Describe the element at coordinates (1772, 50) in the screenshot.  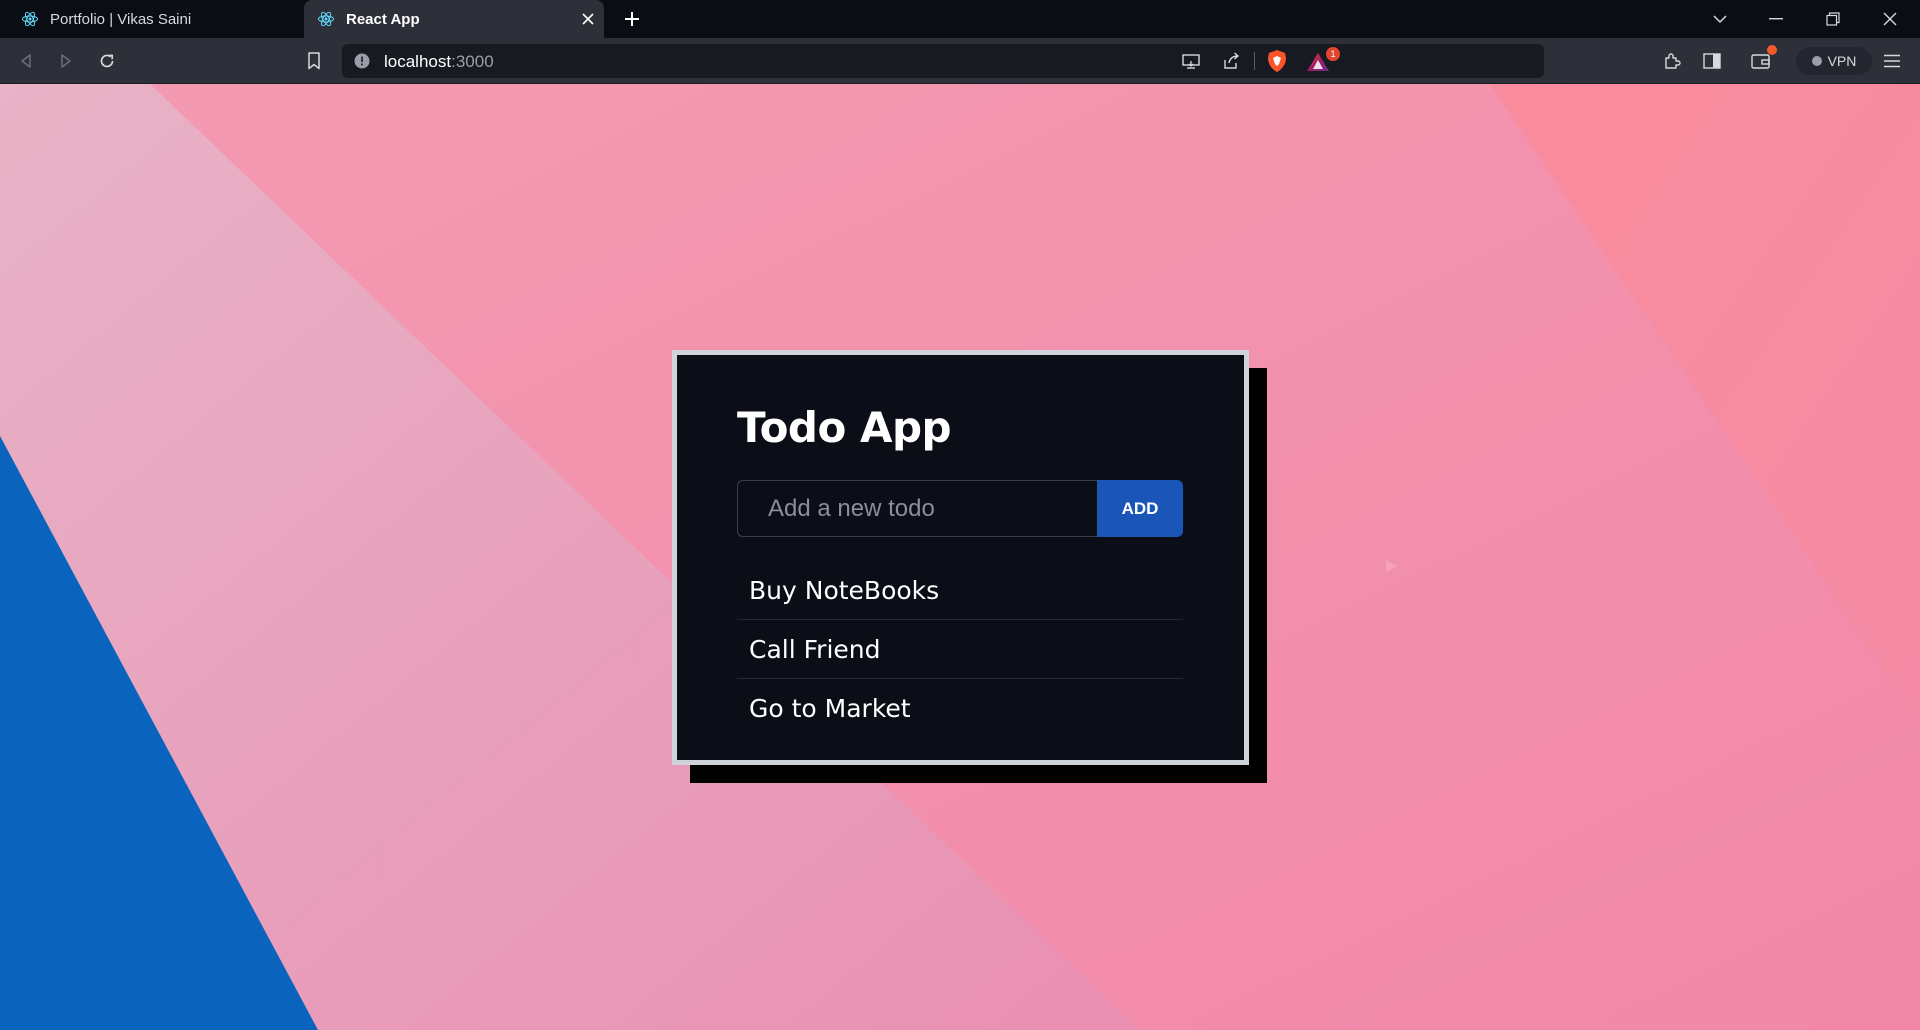
I see `wallet-notification-dot` at that location.